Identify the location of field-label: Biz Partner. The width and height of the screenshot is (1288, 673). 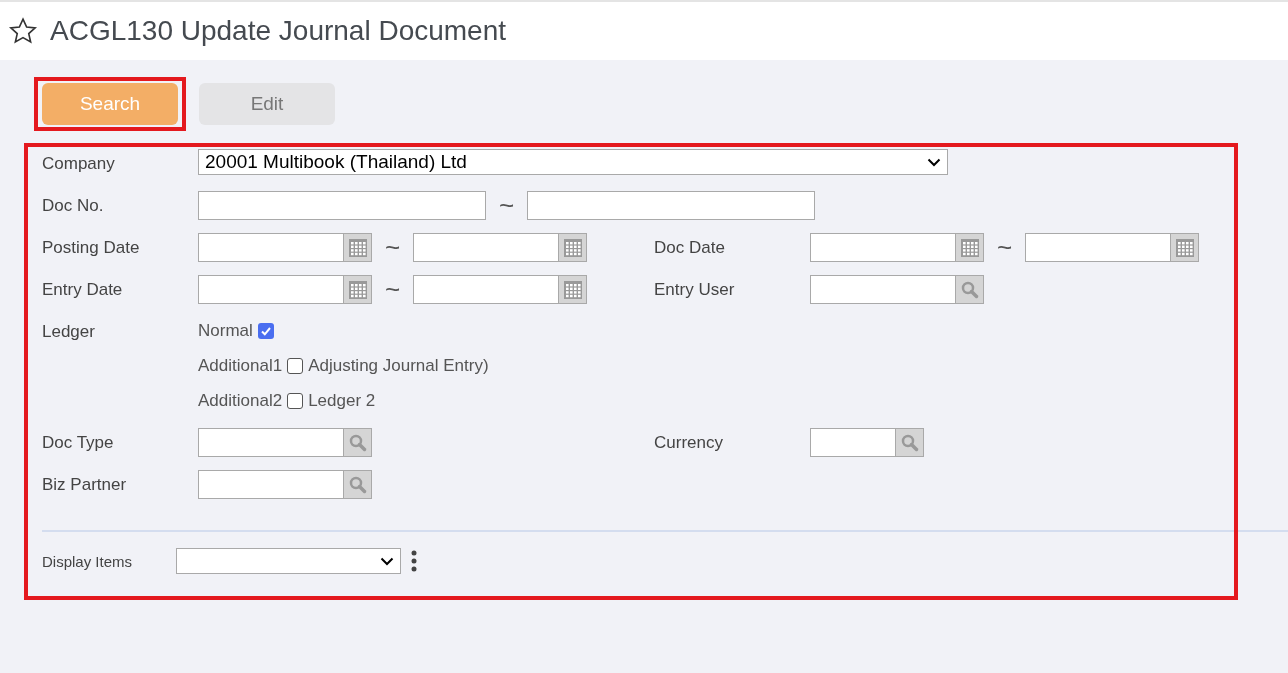
(85, 485).